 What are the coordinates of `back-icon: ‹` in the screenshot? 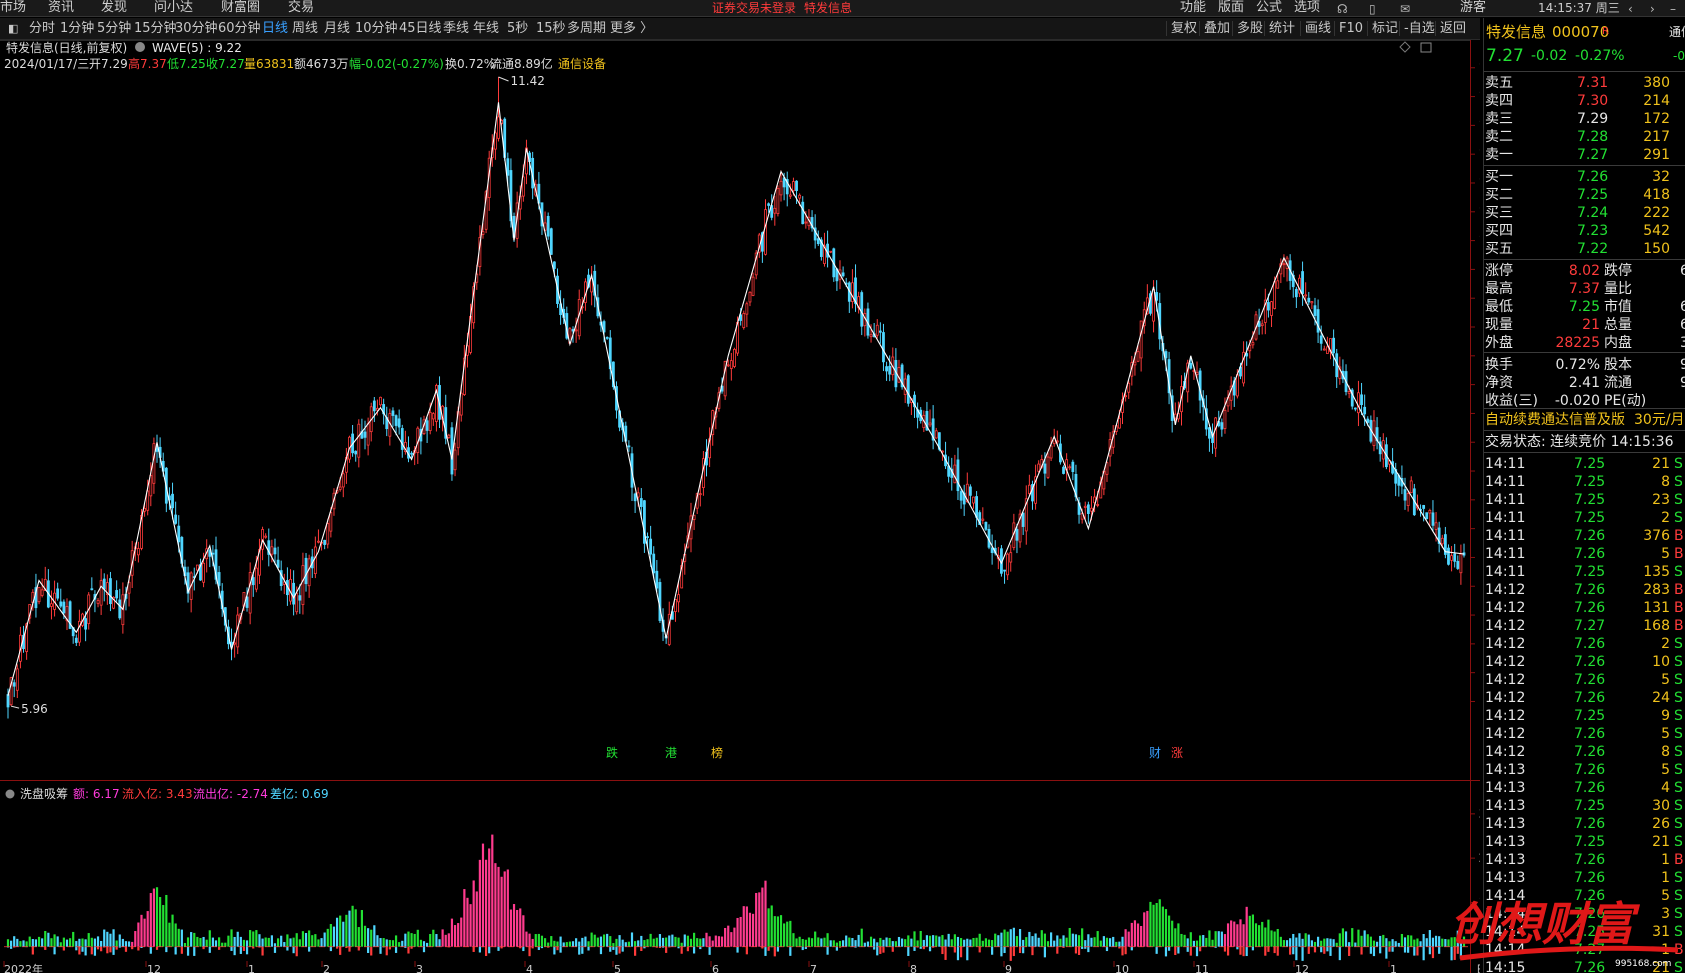 It's located at (1630, 9).